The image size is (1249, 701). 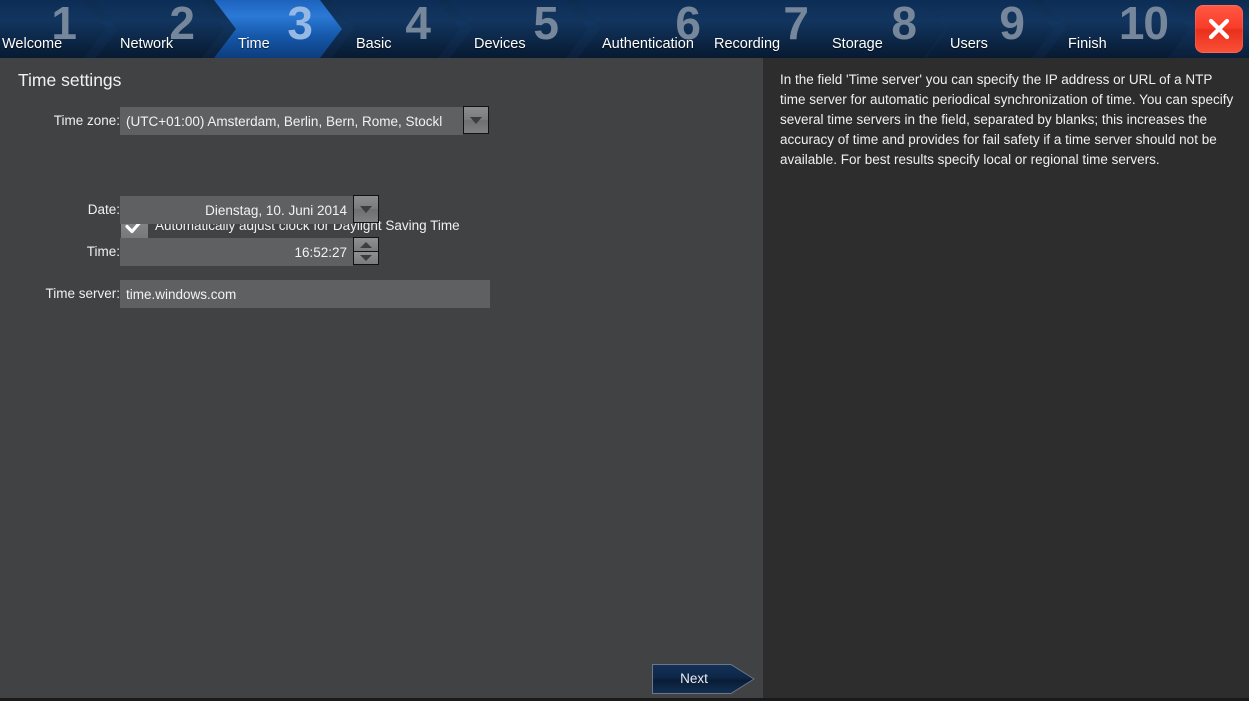 What do you see at coordinates (70, 80) in the screenshot?
I see `page-title: Time settings` at bounding box center [70, 80].